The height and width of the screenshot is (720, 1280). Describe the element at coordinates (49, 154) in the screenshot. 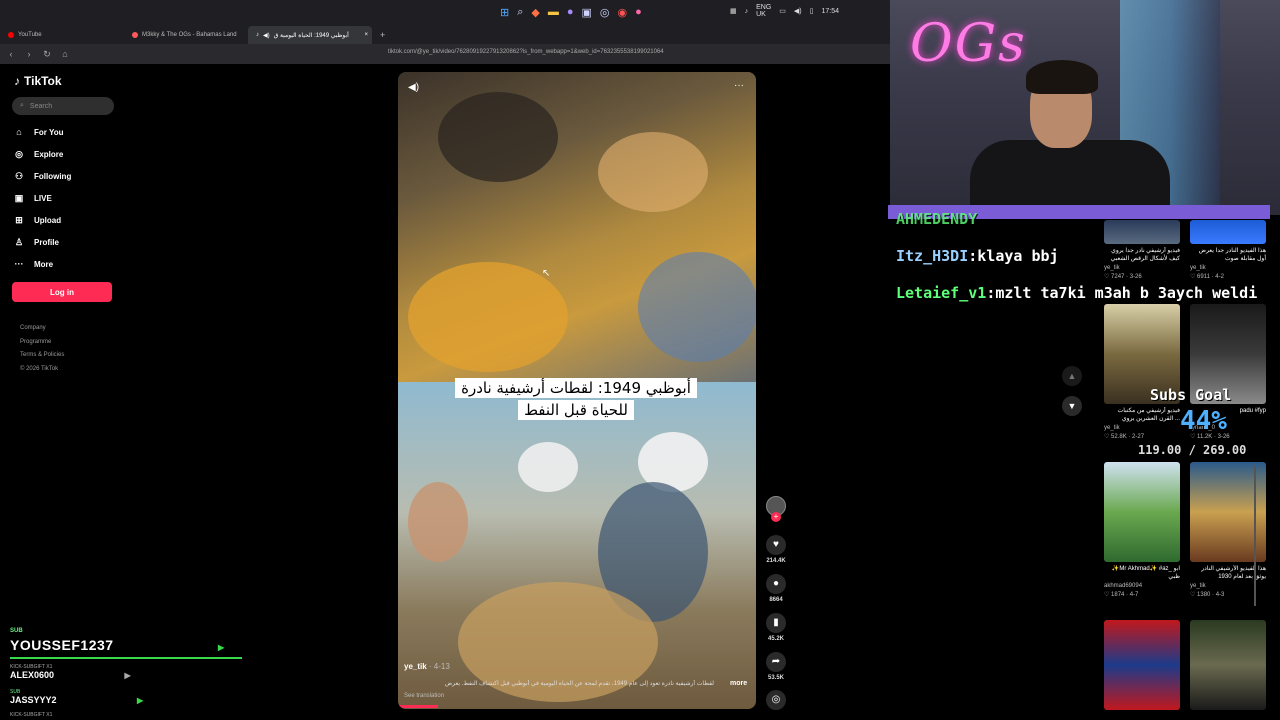

I see `nav-label: Explore` at that location.